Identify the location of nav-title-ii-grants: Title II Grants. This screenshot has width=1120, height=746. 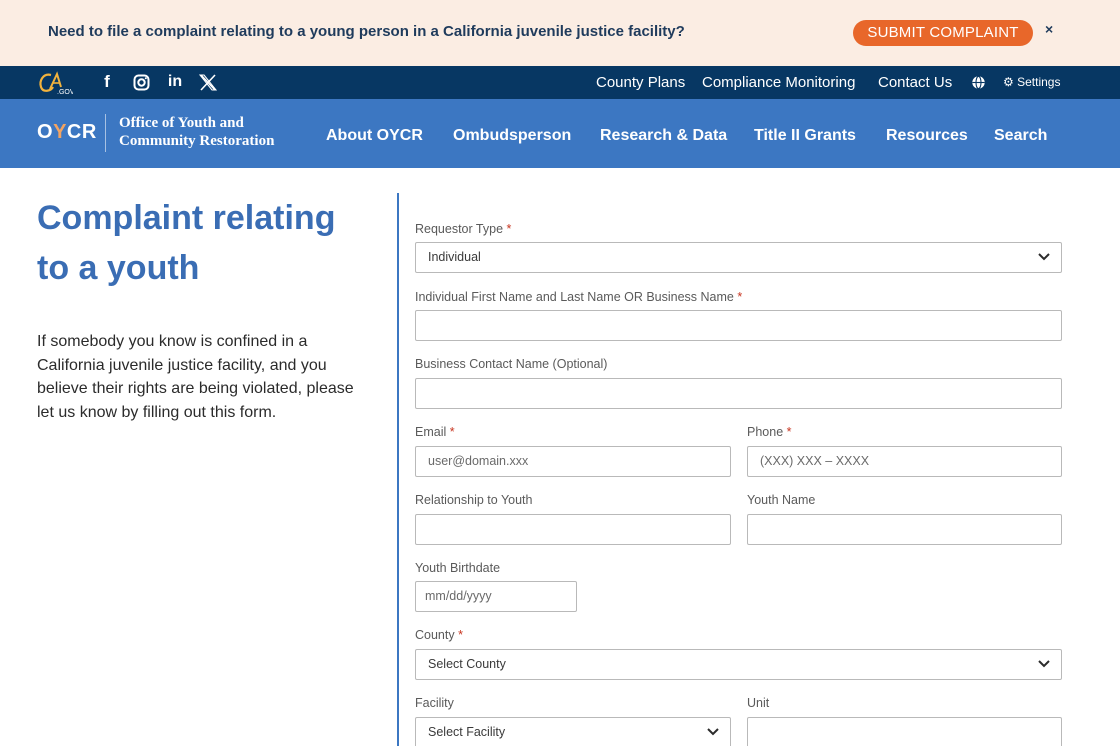
(805, 136).